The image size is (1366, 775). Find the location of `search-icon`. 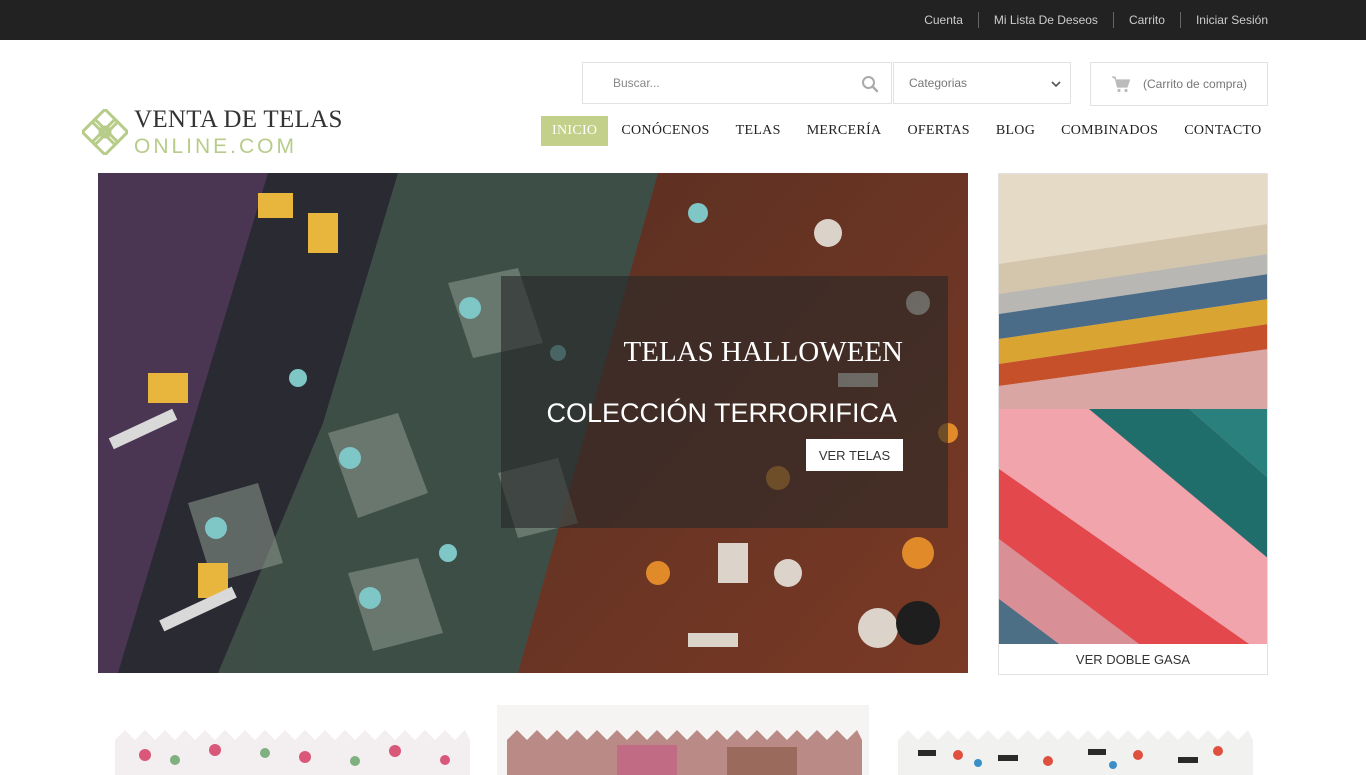

search-icon is located at coordinates (870, 84).